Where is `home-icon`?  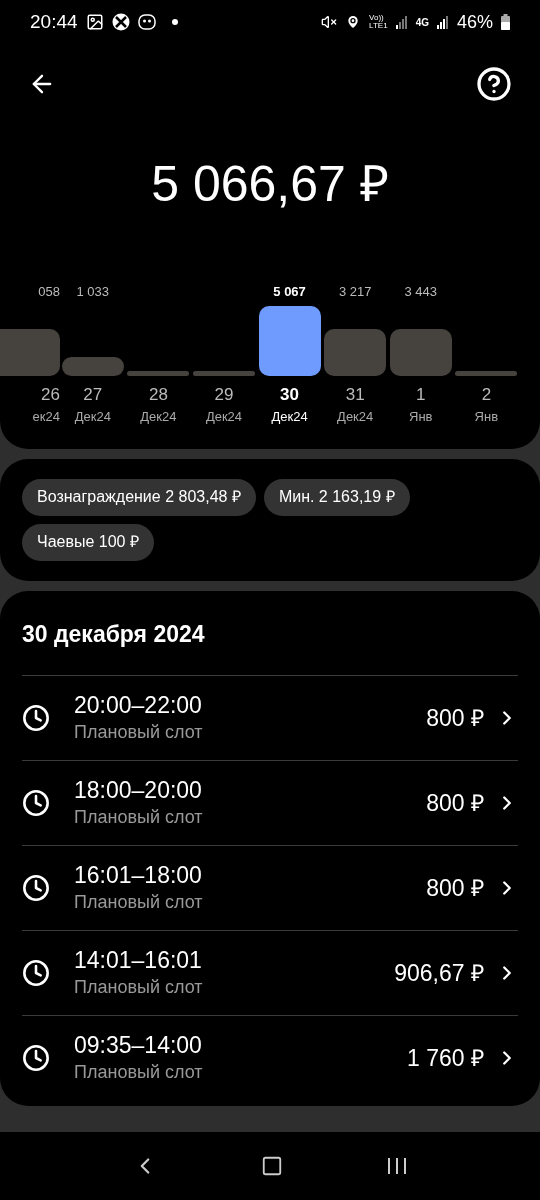 home-icon is located at coordinates (272, 1166).